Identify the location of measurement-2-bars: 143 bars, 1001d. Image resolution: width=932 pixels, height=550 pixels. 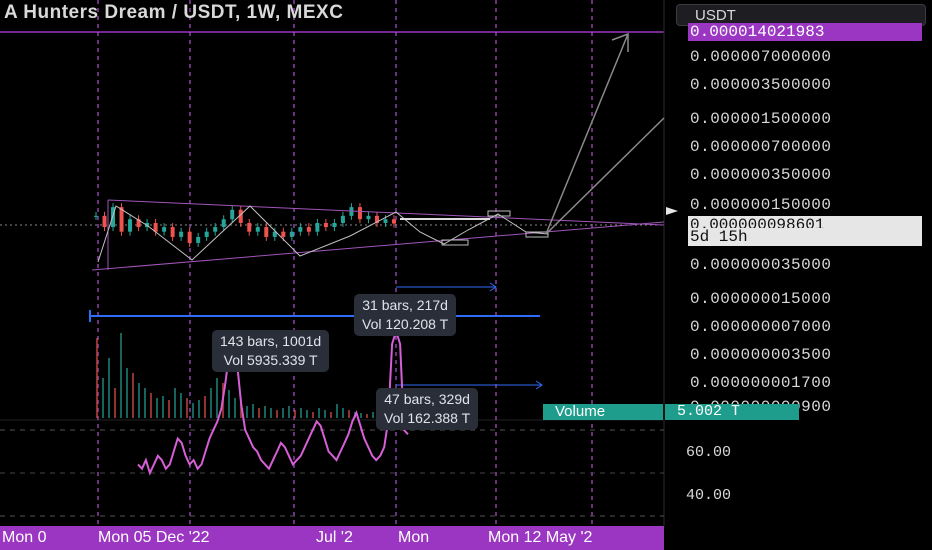
(271, 341).